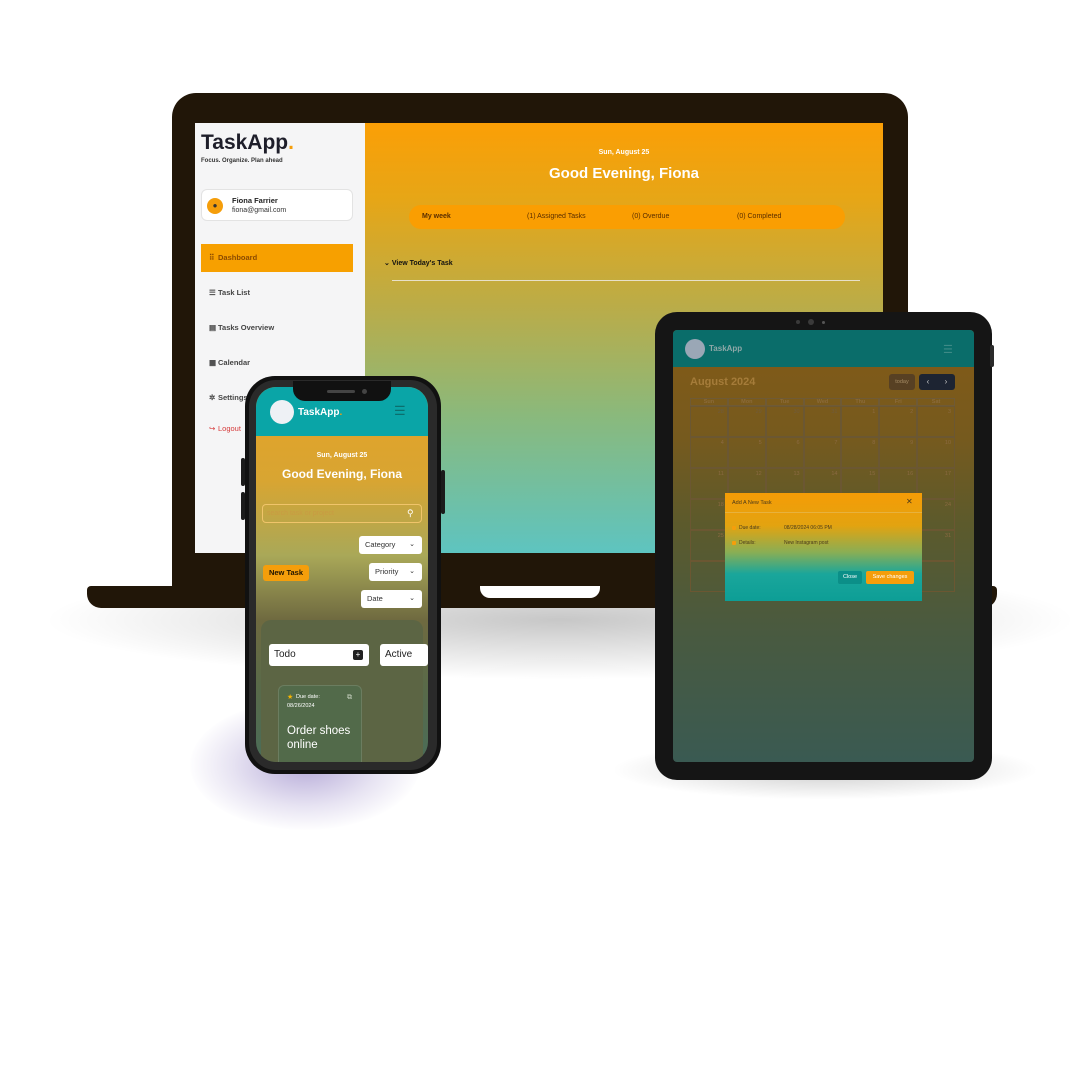  What do you see at coordinates (349, 698) in the screenshot?
I see `external-link-icon: ⧉` at bounding box center [349, 698].